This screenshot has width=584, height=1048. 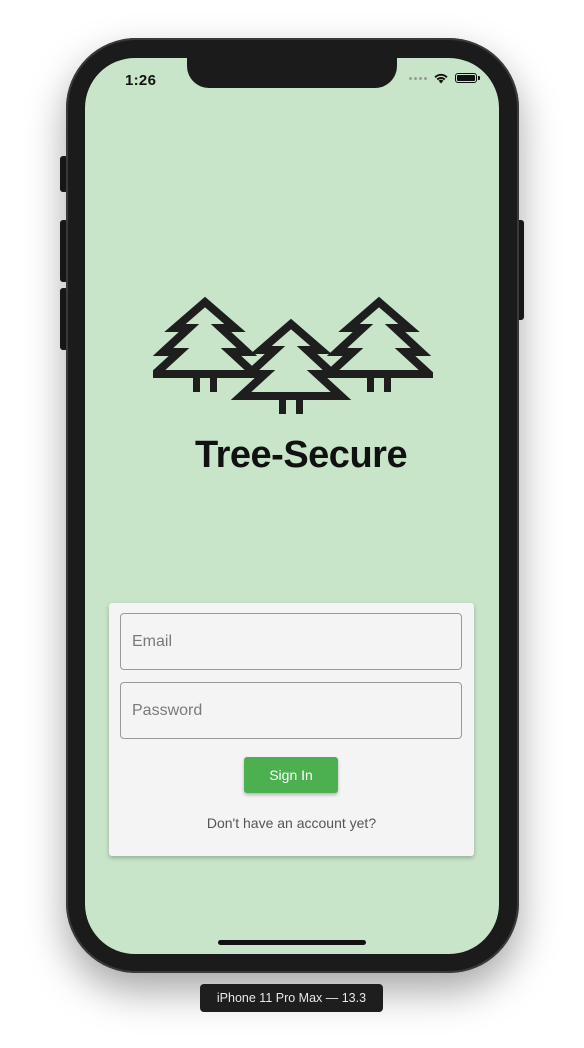 What do you see at coordinates (293, 366) in the screenshot?
I see `pine-trees-icon` at bounding box center [293, 366].